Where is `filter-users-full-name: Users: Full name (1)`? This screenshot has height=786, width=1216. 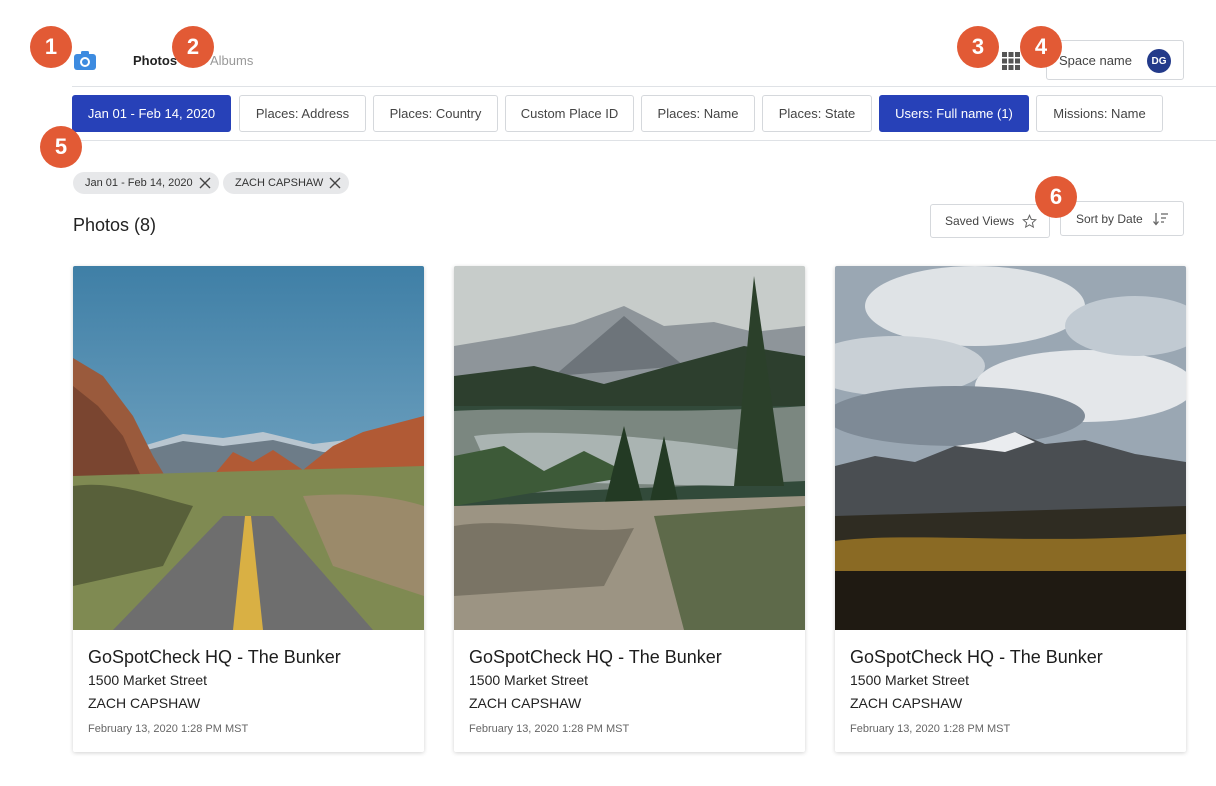 filter-users-full-name: Users: Full name (1) is located at coordinates (954, 113).